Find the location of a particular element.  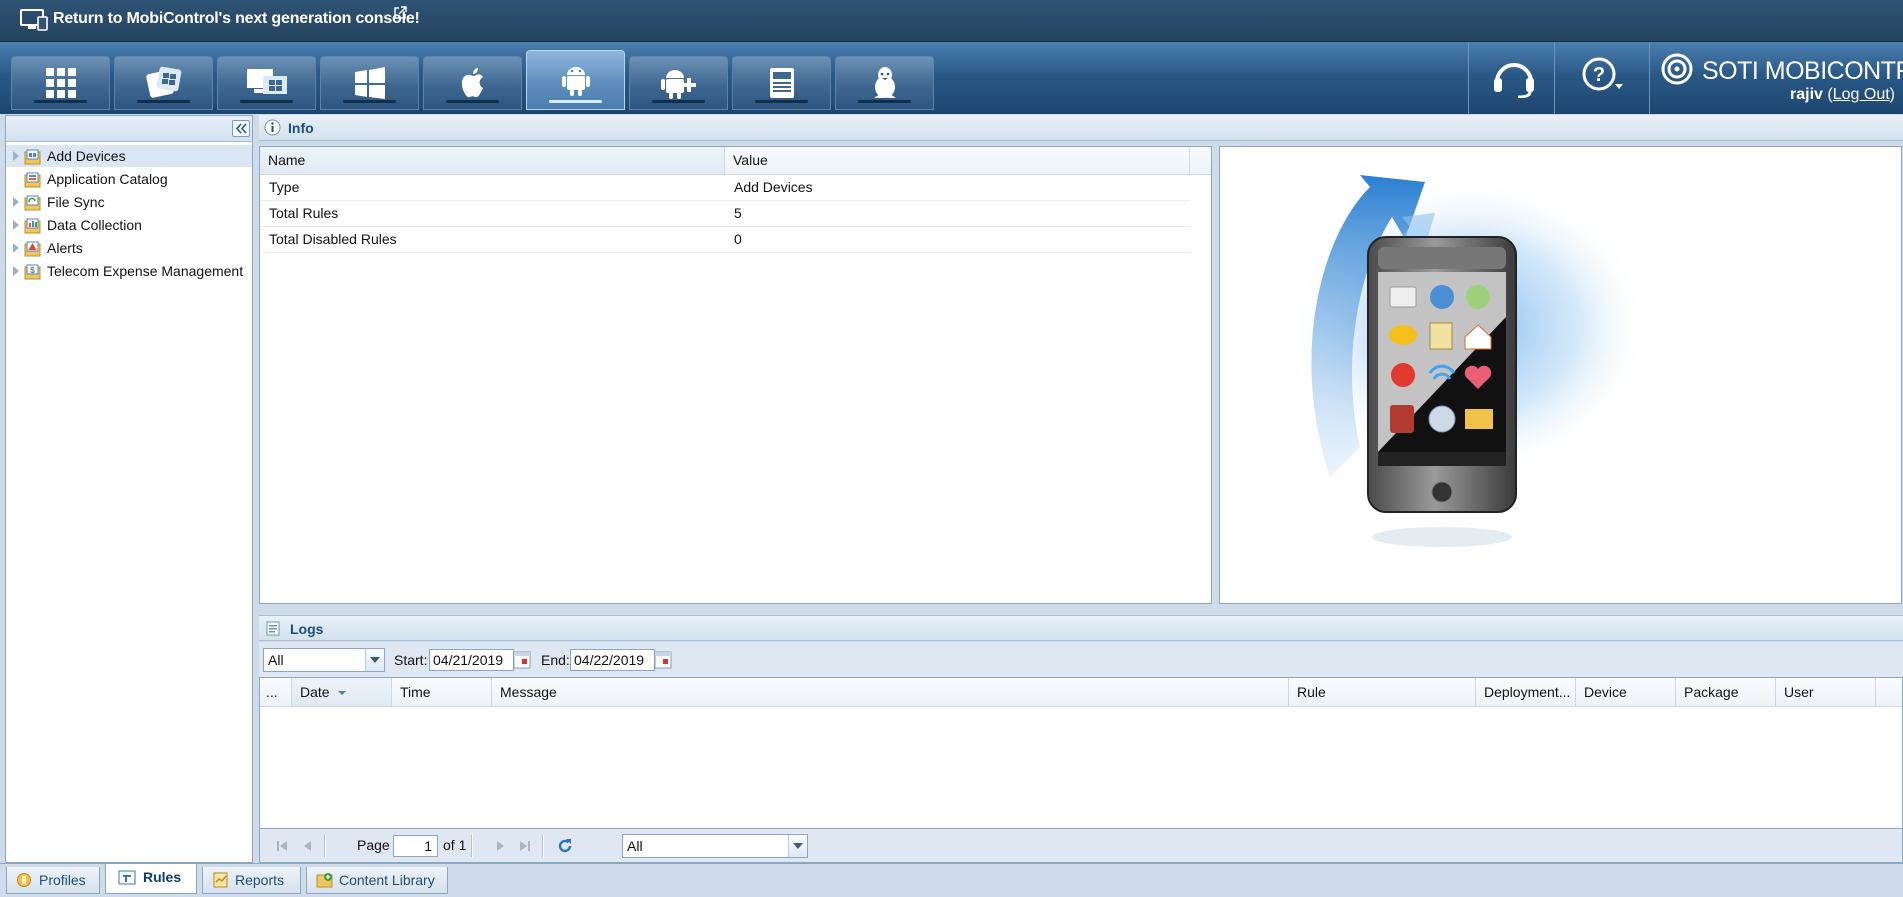

headset-icon is located at coordinates (1514, 80).